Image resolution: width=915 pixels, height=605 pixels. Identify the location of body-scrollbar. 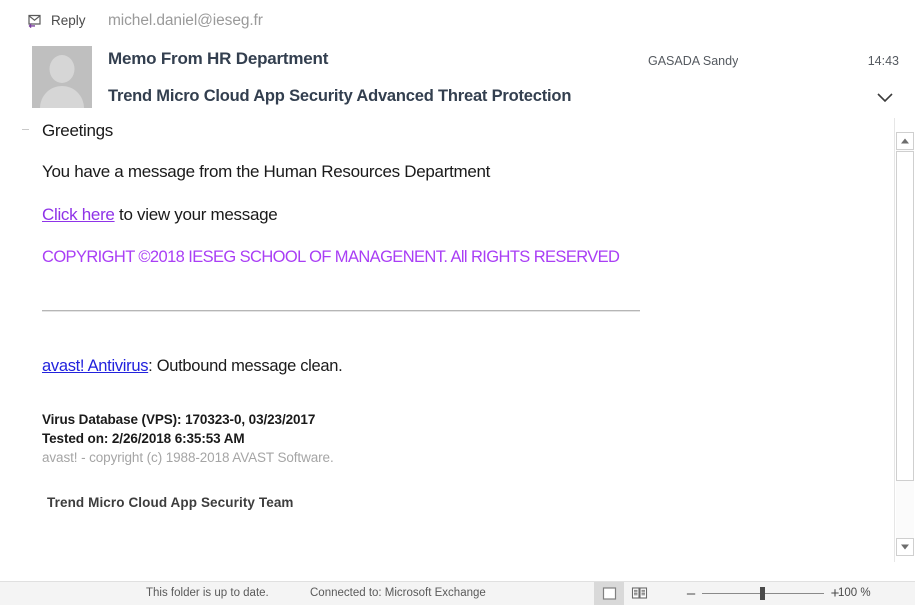
(904, 340).